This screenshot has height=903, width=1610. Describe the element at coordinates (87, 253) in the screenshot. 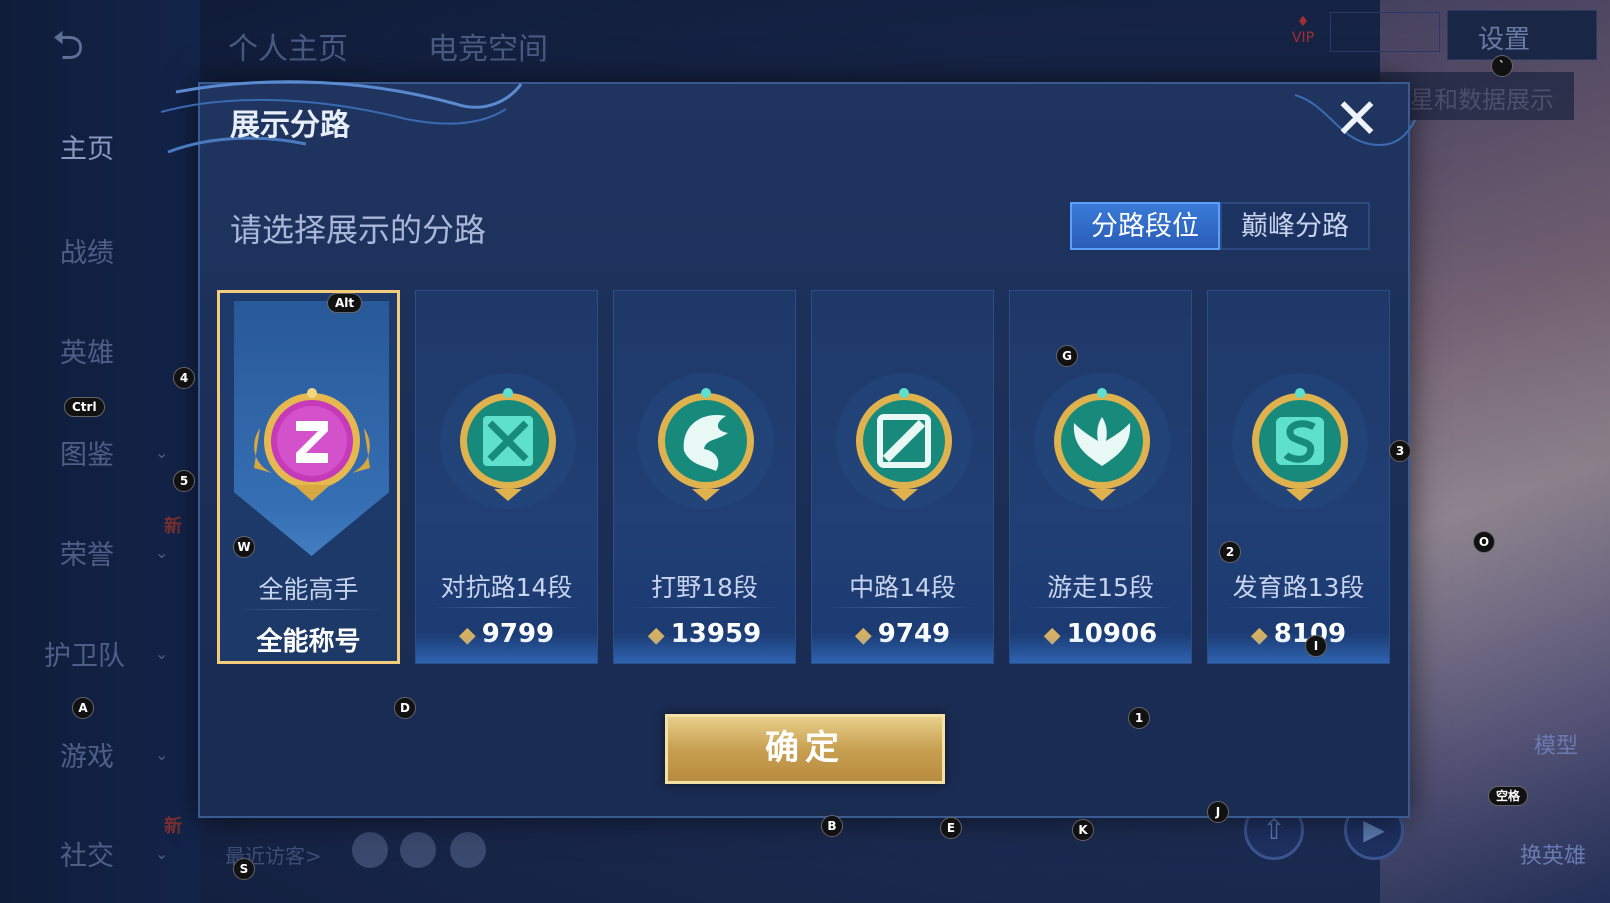

I see `sidebar-item-label: 战绩` at that location.